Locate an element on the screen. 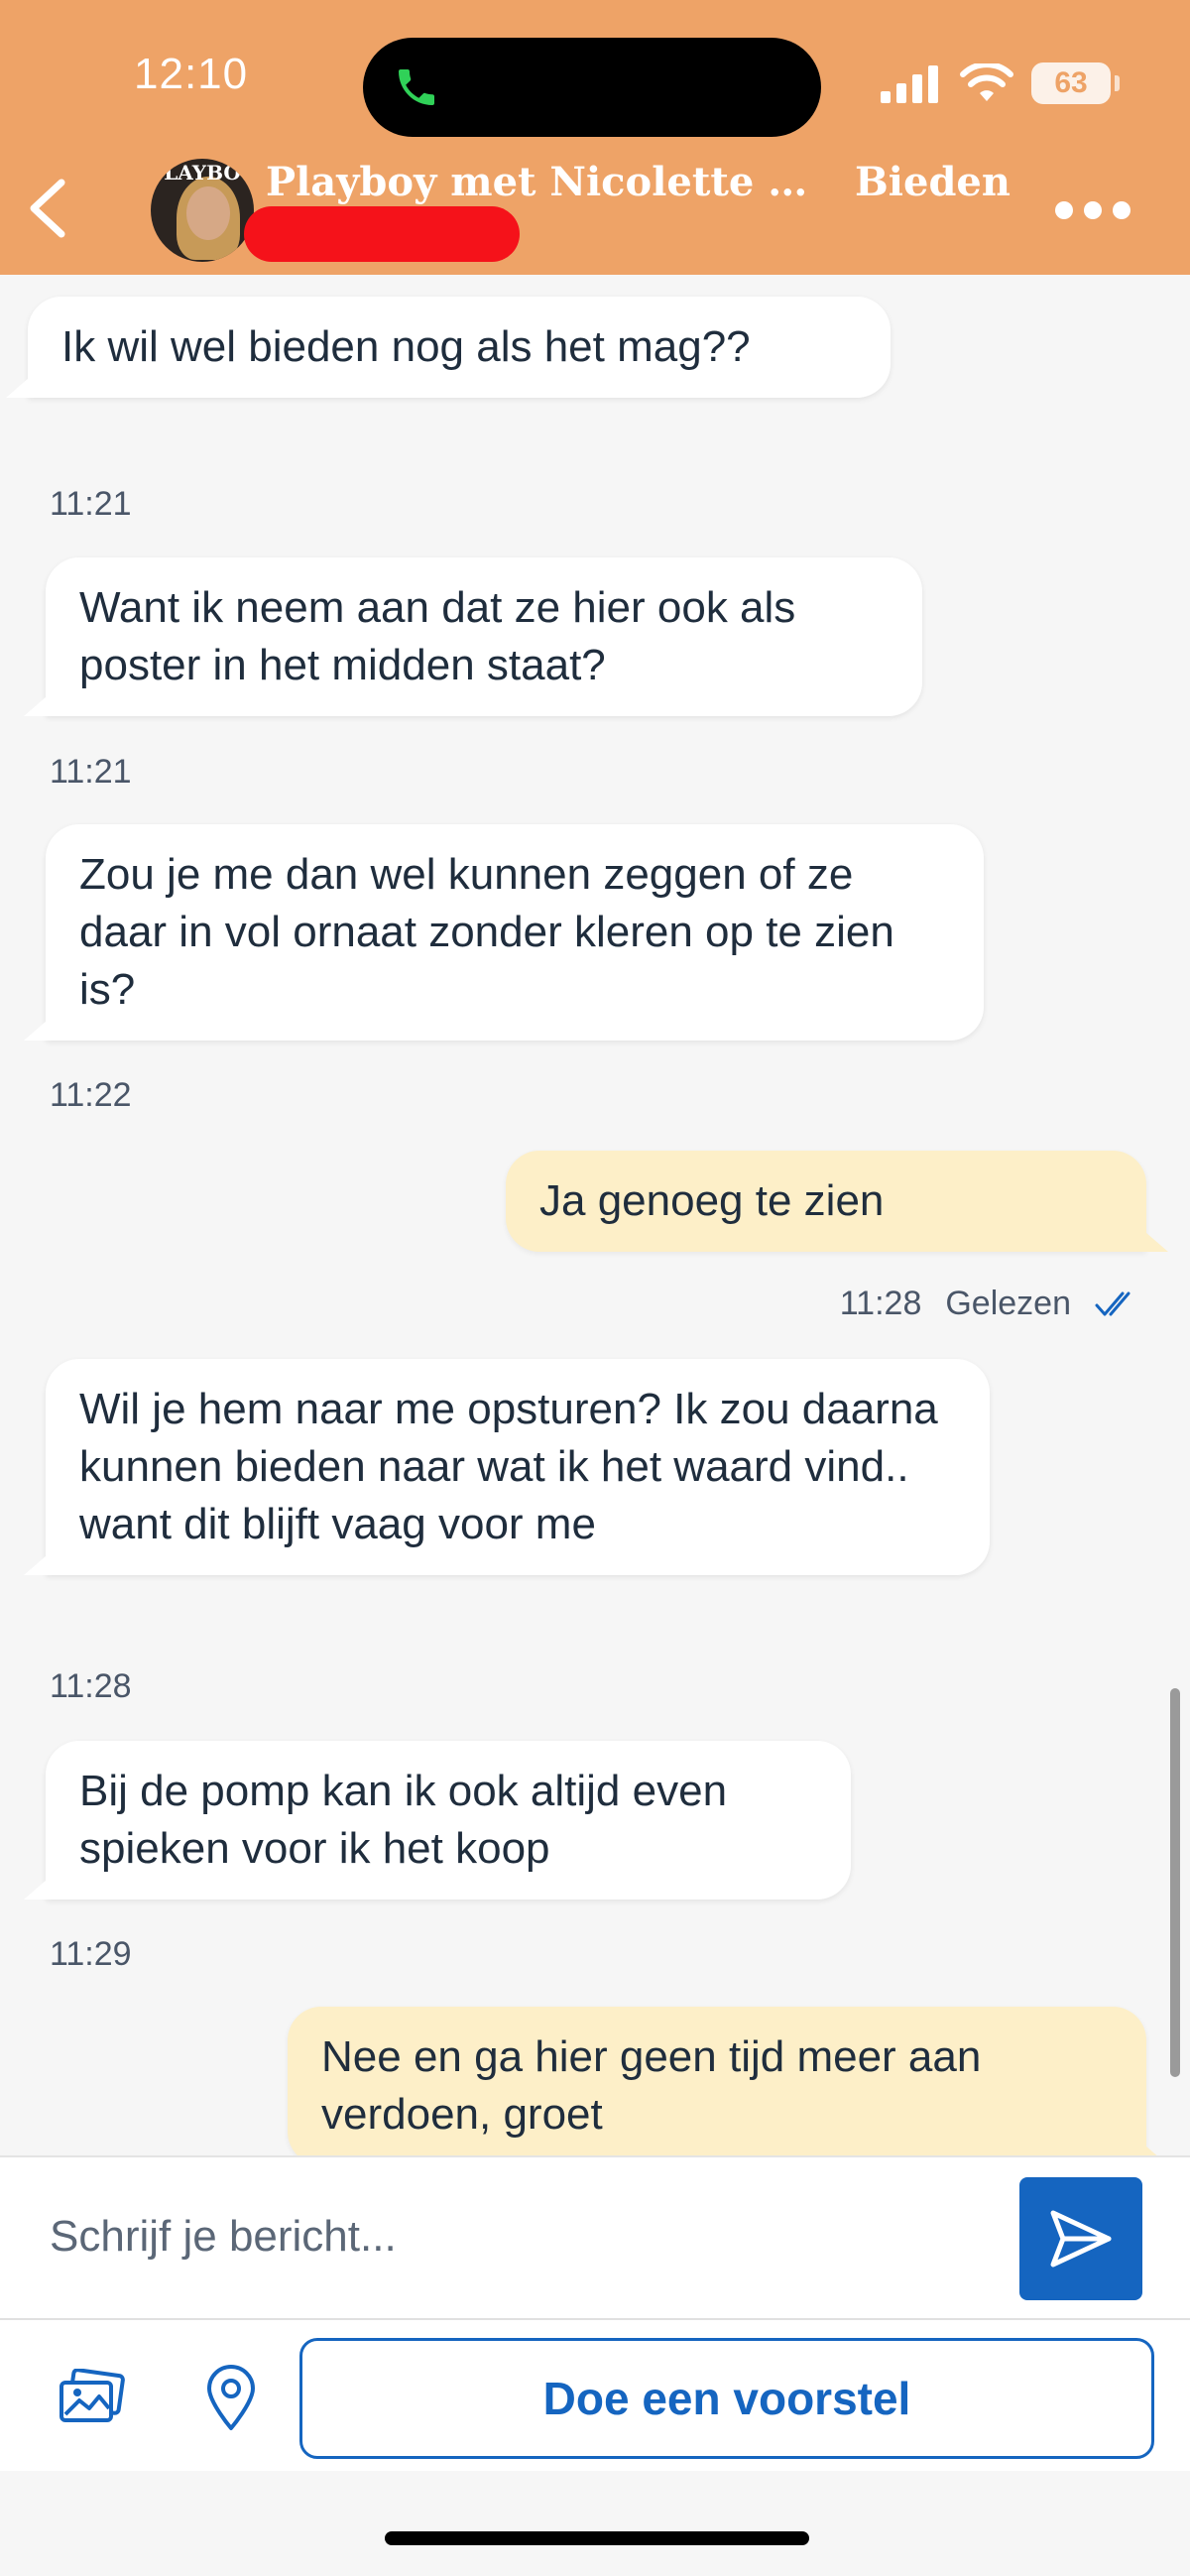 The height and width of the screenshot is (2576, 1190). gallery-button is located at coordinates (92, 2398).